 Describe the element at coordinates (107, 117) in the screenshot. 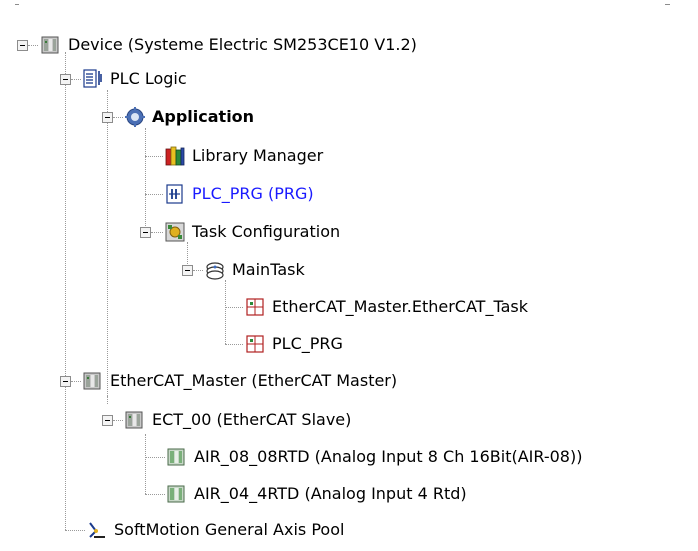

I see `collapse-application-toggle` at that location.